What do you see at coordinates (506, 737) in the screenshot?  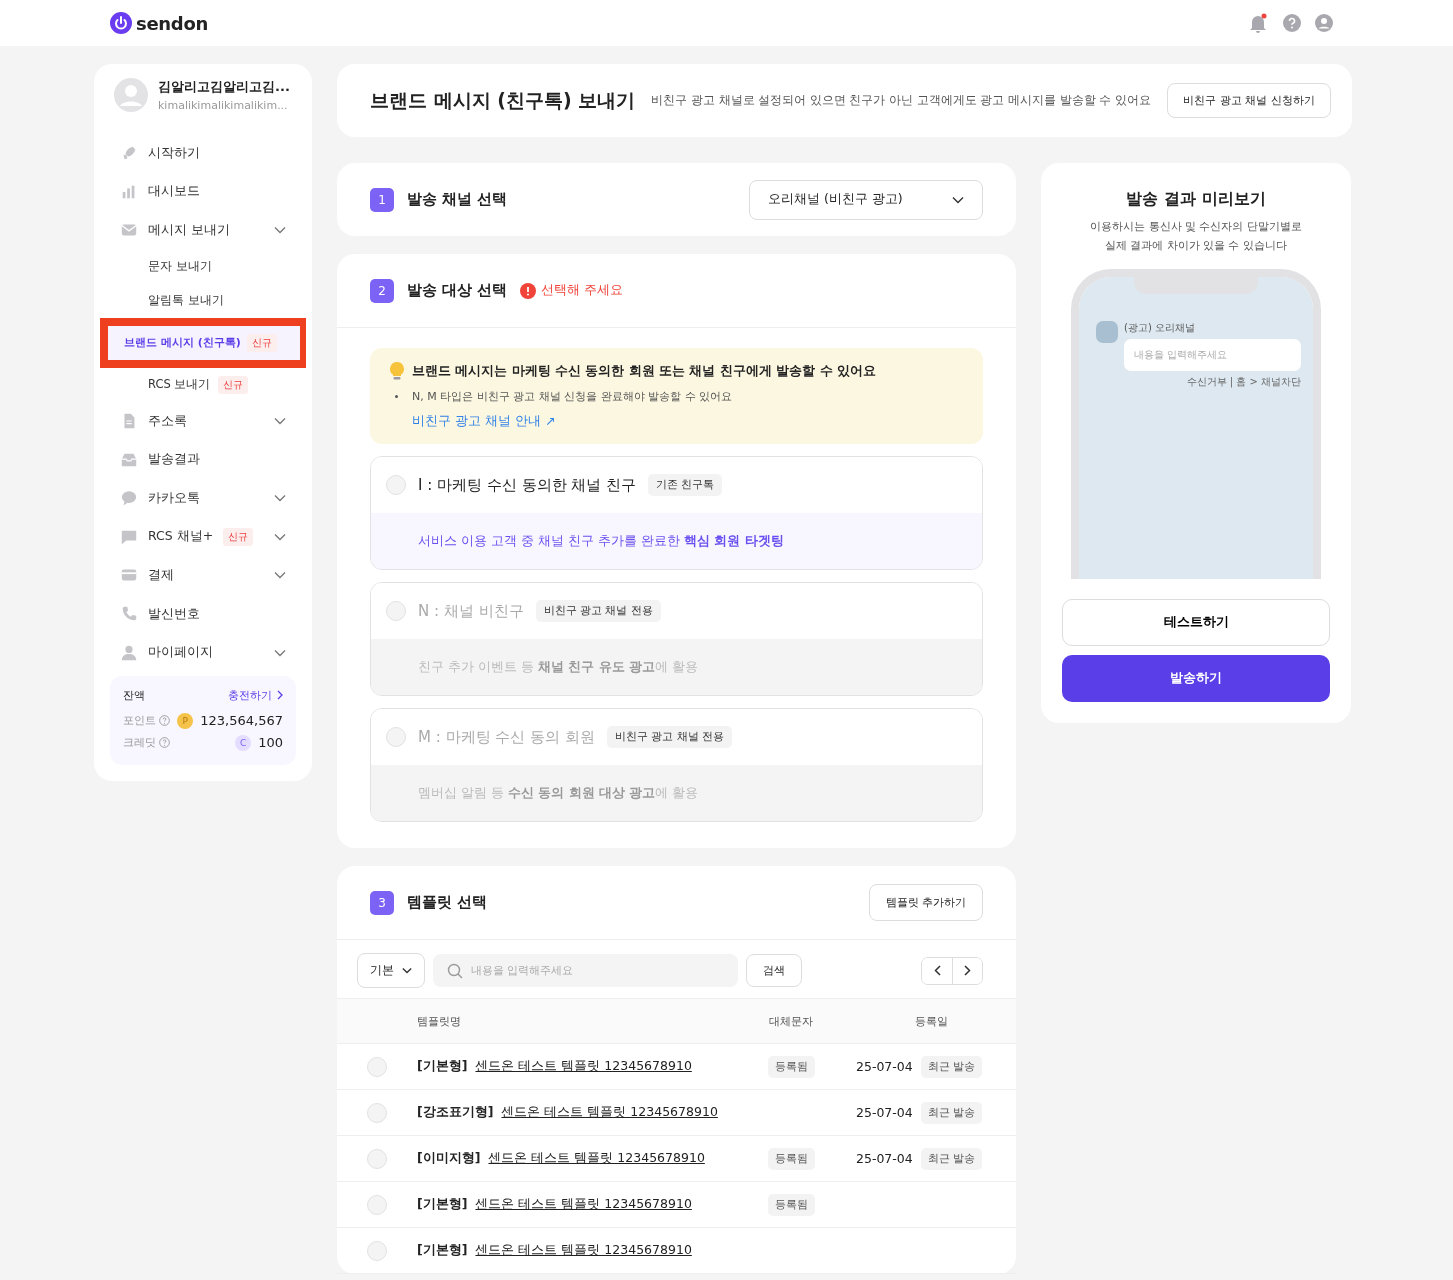 I see `option-title: M : 마케팅 수신 동의 회원` at bounding box center [506, 737].